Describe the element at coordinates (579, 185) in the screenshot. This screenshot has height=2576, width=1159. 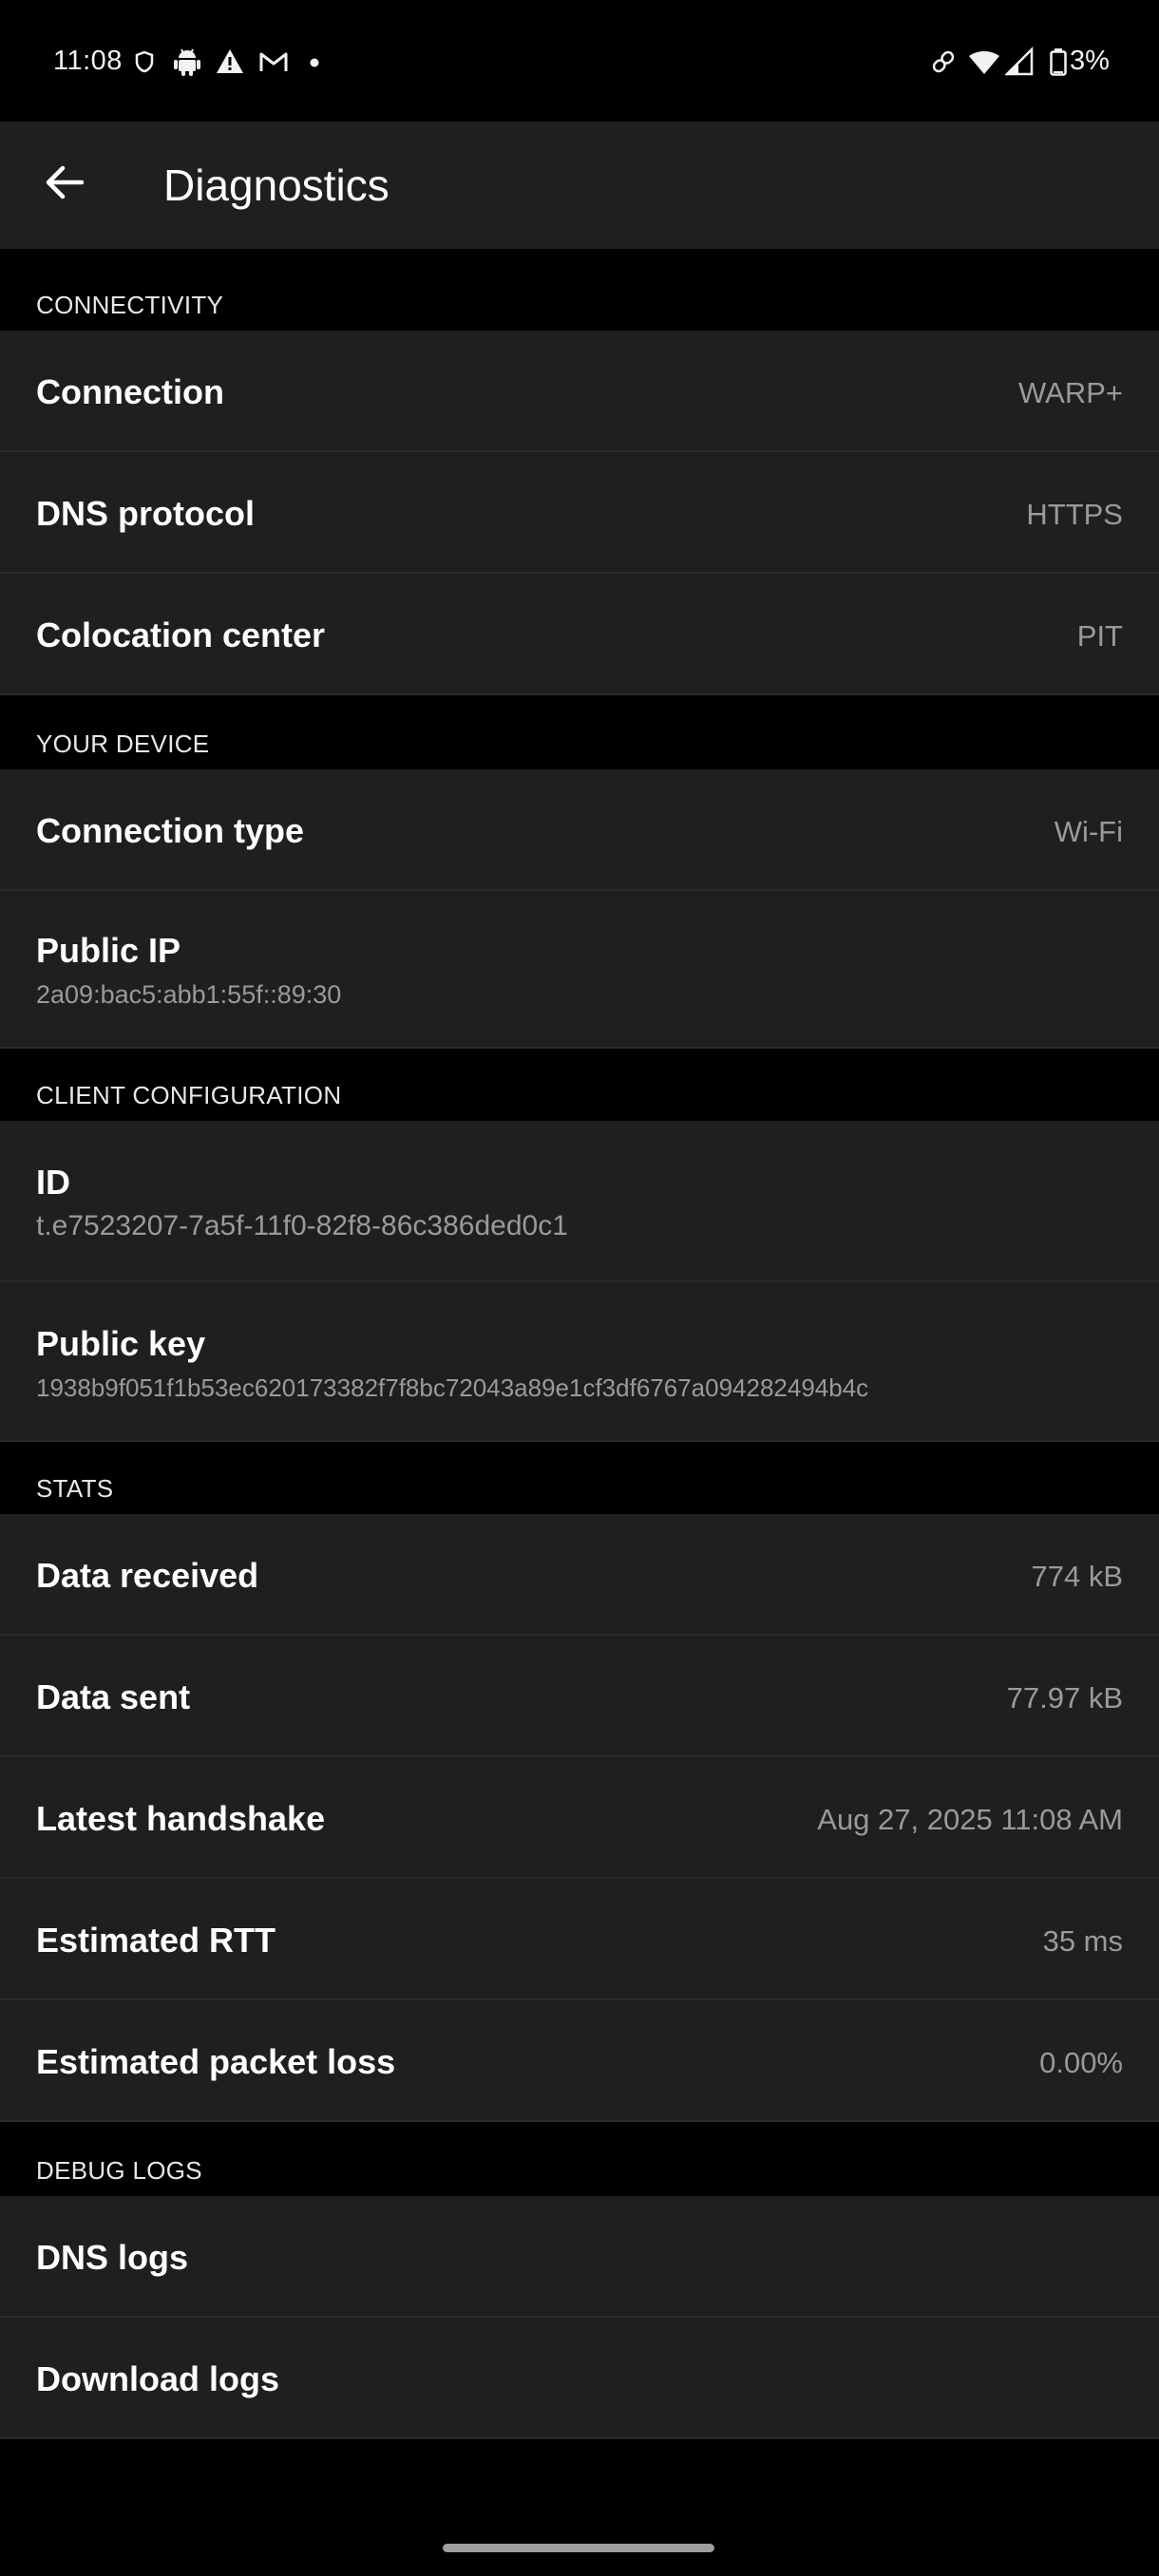
I see `app-bar: Diagnostics` at that location.